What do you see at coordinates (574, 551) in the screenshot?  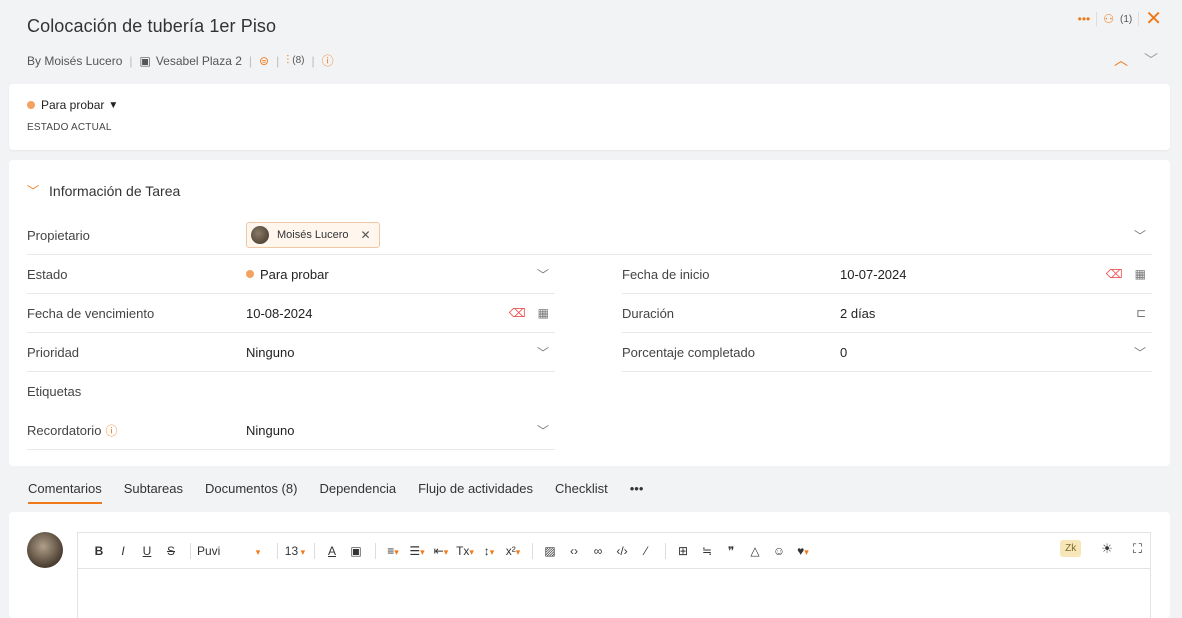 I see `code-icon: ‹›` at bounding box center [574, 551].